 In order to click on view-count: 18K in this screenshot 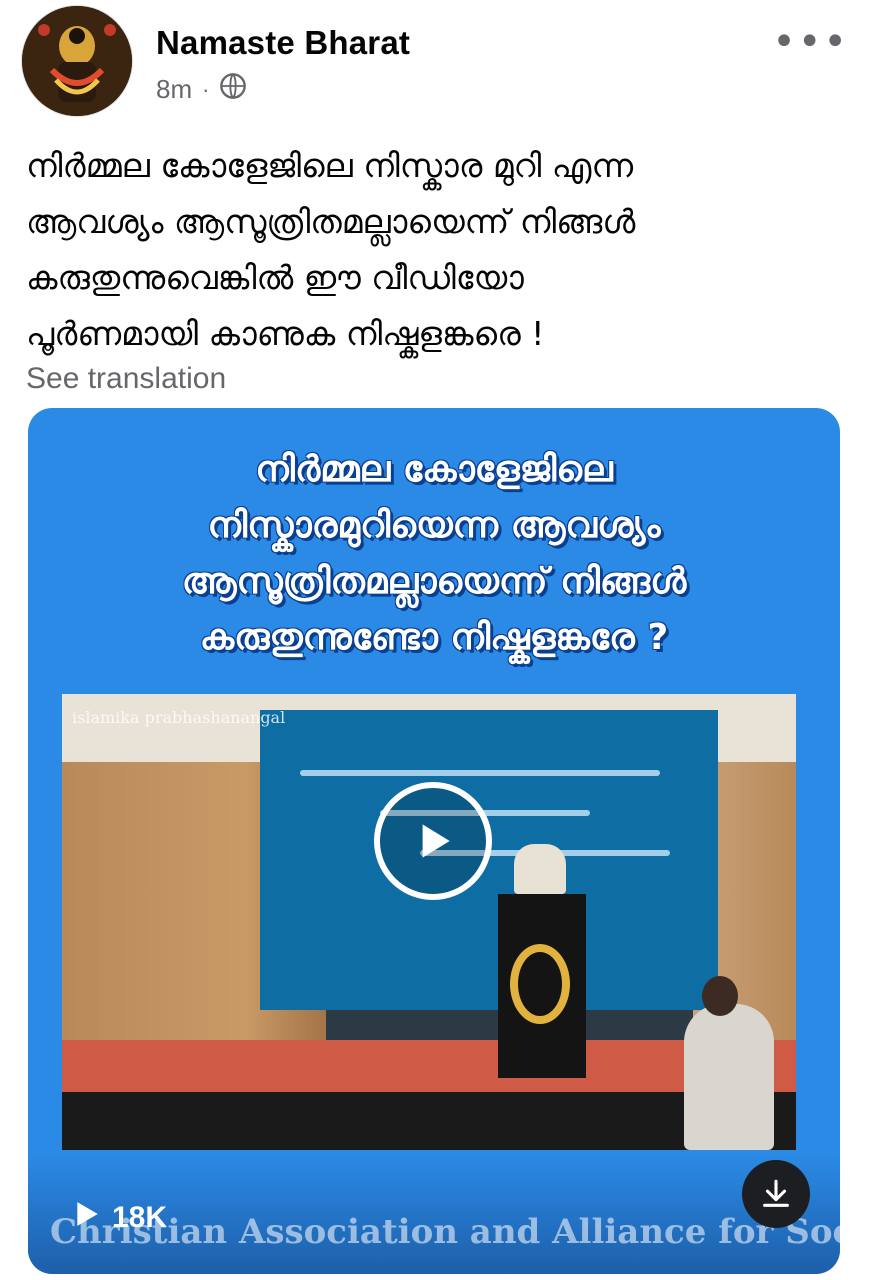, I will do `click(120, 1218)`.